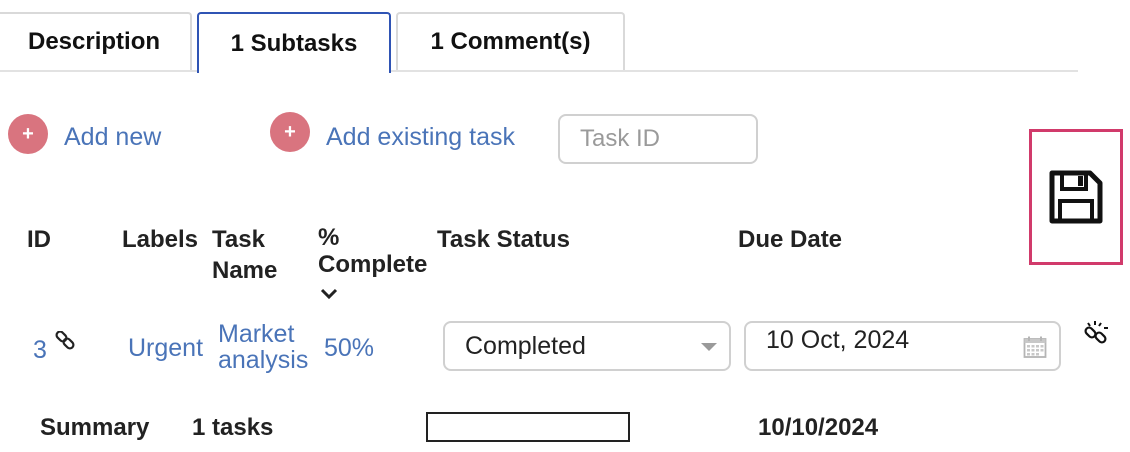 Image resolution: width=1130 pixels, height=452 pixels. I want to click on add-existing-plus-icon: +, so click(290, 132).